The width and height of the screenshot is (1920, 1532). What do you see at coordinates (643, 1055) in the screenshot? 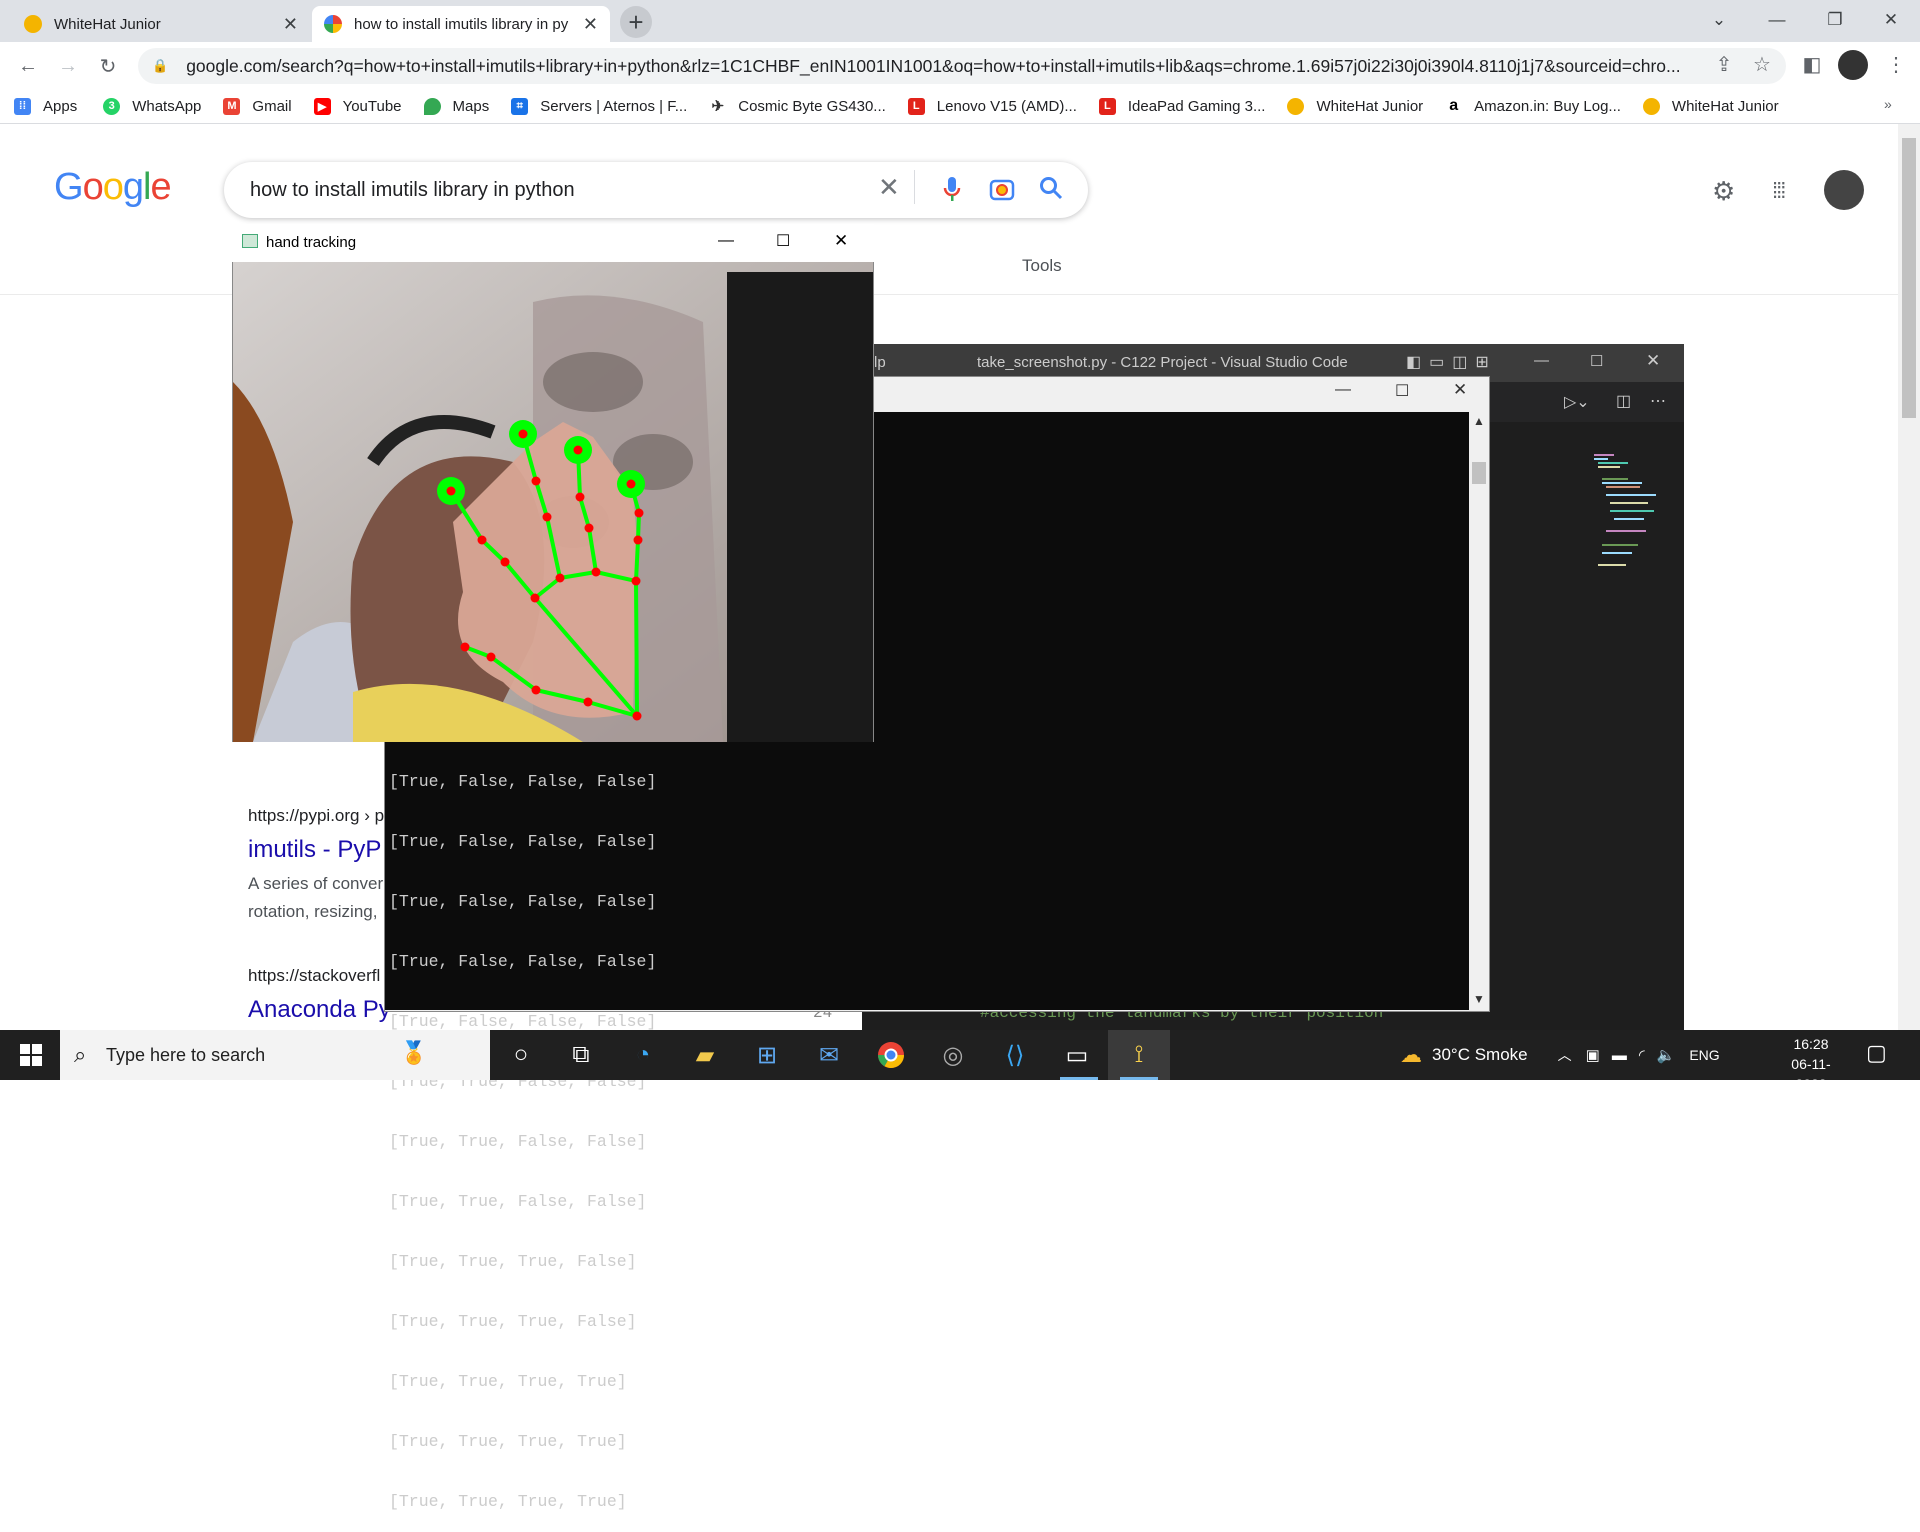
I see `edge-icon: ◔` at bounding box center [643, 1055].